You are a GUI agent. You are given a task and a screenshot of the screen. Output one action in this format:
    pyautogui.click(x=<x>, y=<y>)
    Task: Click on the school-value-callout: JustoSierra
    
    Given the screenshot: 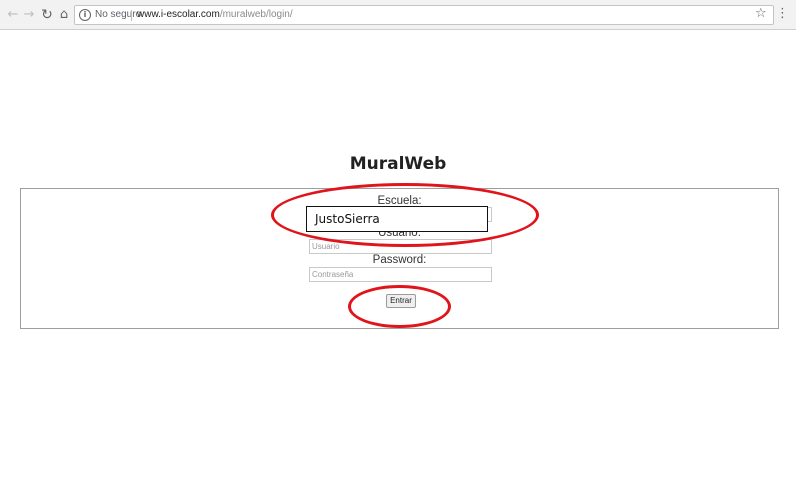 What is the action you would take?
    pyautogui.click(x=397, y=219)
    